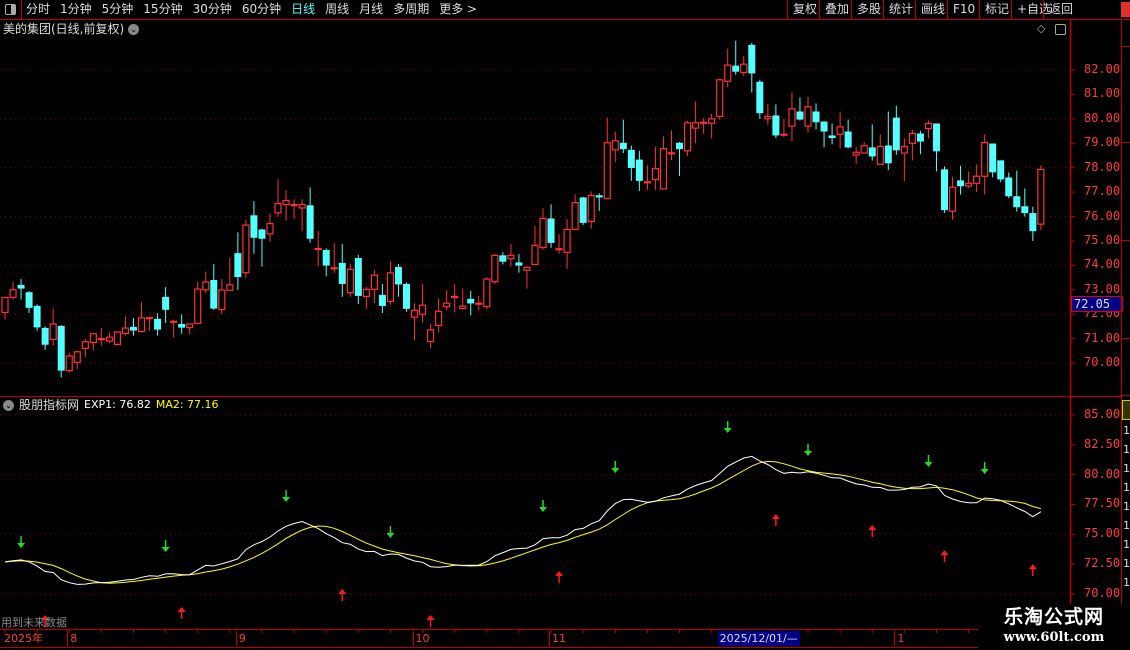  Describe the element at coordinates (1031, 9) in the screenshot. I see `toolbar-button: +自选` at that location.